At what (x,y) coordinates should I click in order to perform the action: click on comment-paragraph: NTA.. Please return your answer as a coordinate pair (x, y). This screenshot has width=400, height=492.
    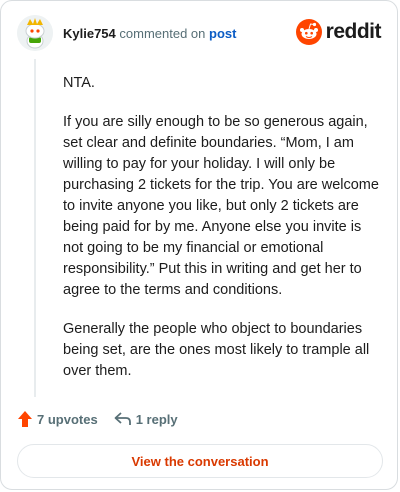
    Looking at the image, I should click on (79, 83).